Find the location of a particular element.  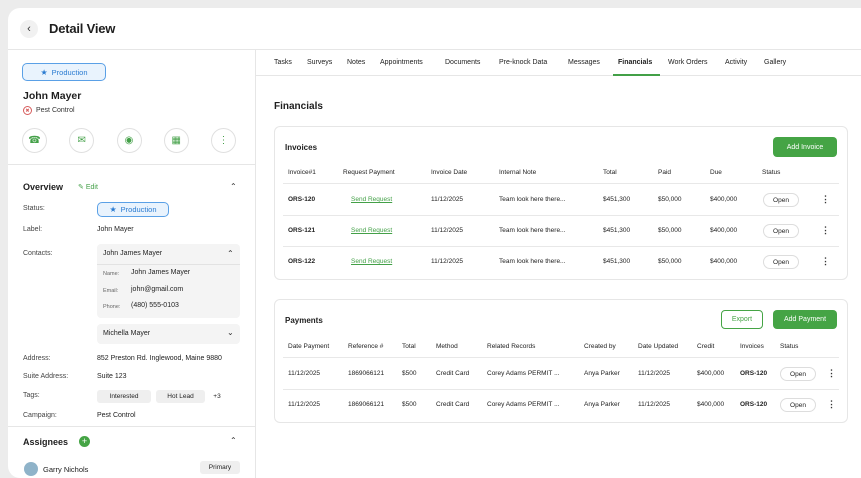

tab-appointments: Appointments is located at coordinates (401, 62).